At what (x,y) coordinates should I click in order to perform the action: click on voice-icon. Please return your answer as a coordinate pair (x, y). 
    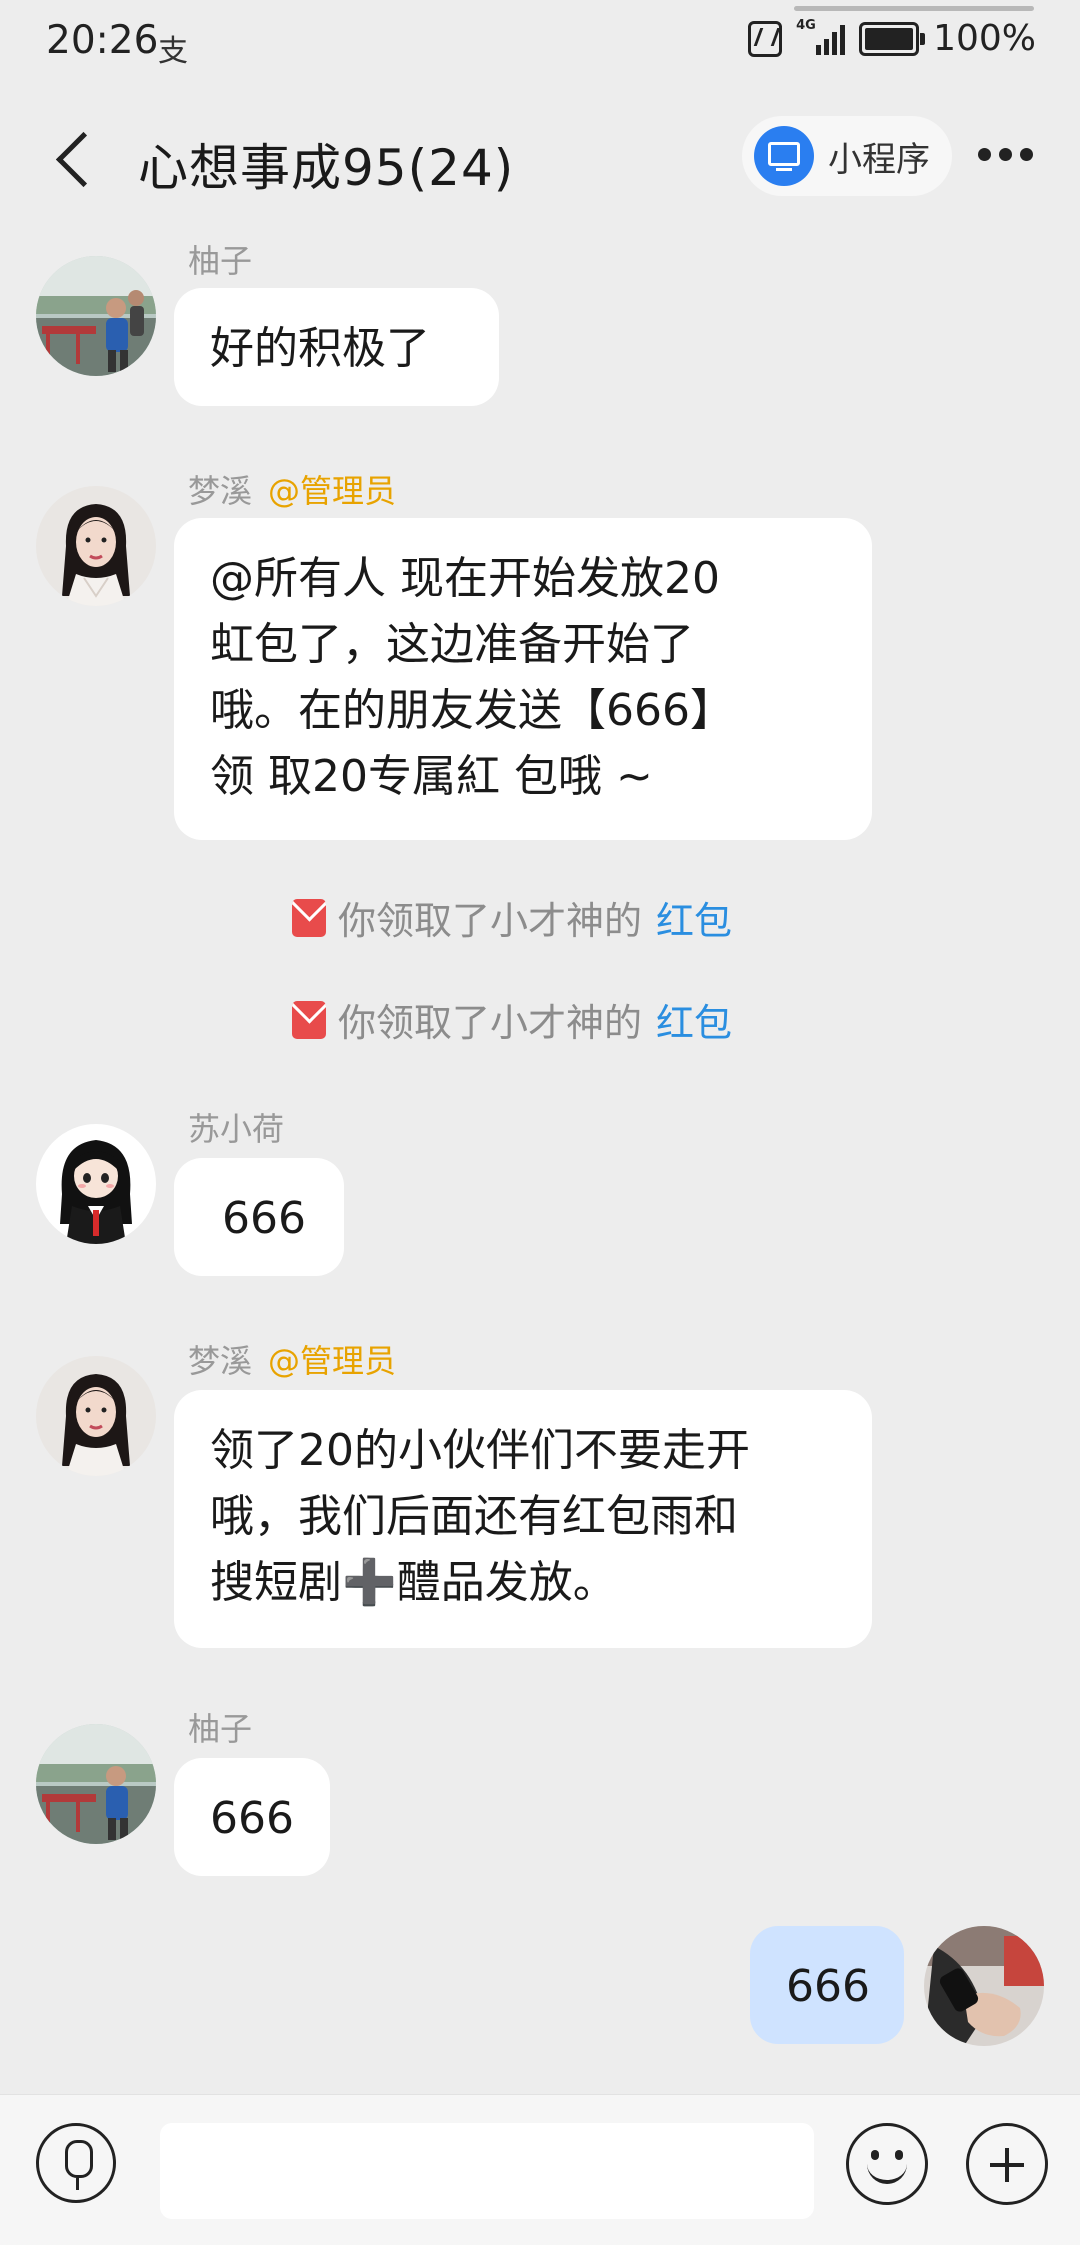
    Looking at the image, I should click on (76, 2163).